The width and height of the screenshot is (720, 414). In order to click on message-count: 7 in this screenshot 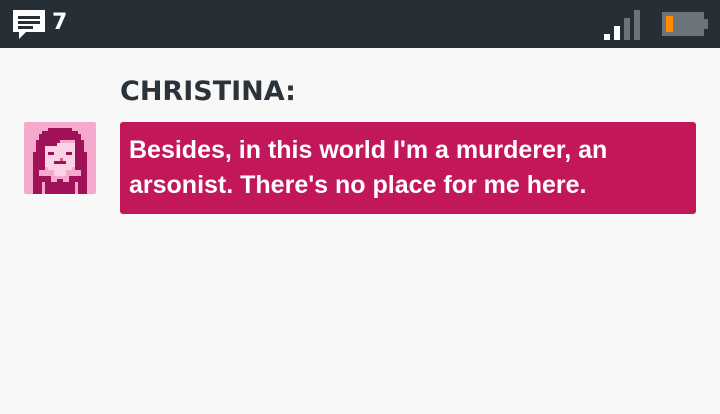, I will do `click(60, 22)`.